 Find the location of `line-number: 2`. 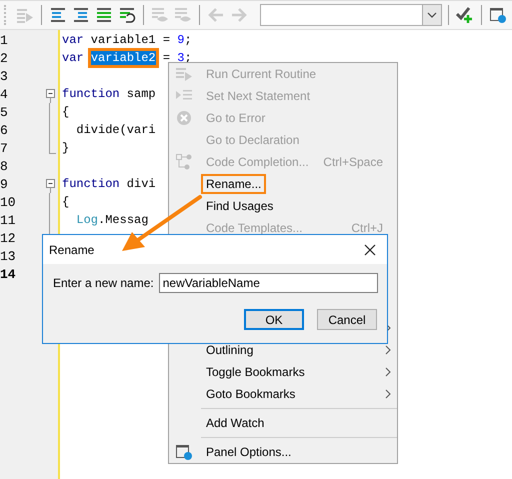

line-number: 2 is located at coordinates (4, 58).